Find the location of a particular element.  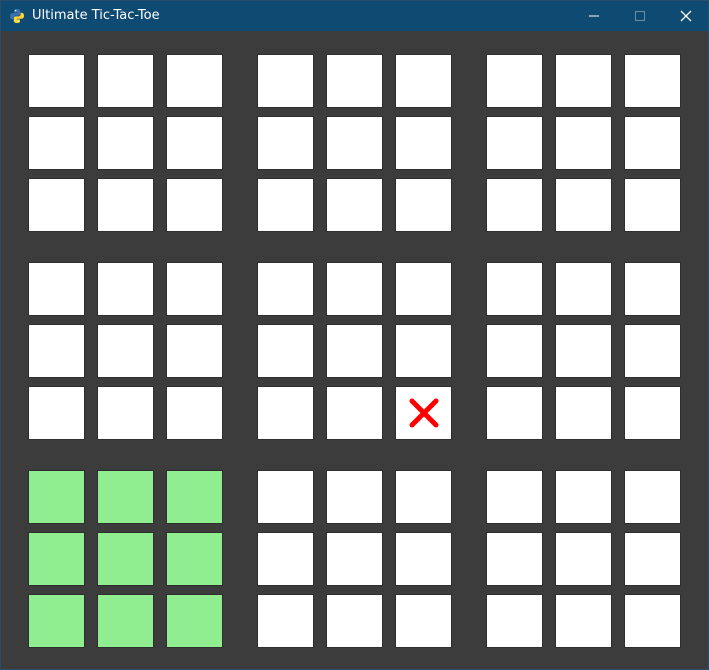

maximize-button is located at coordinates (640, 16).